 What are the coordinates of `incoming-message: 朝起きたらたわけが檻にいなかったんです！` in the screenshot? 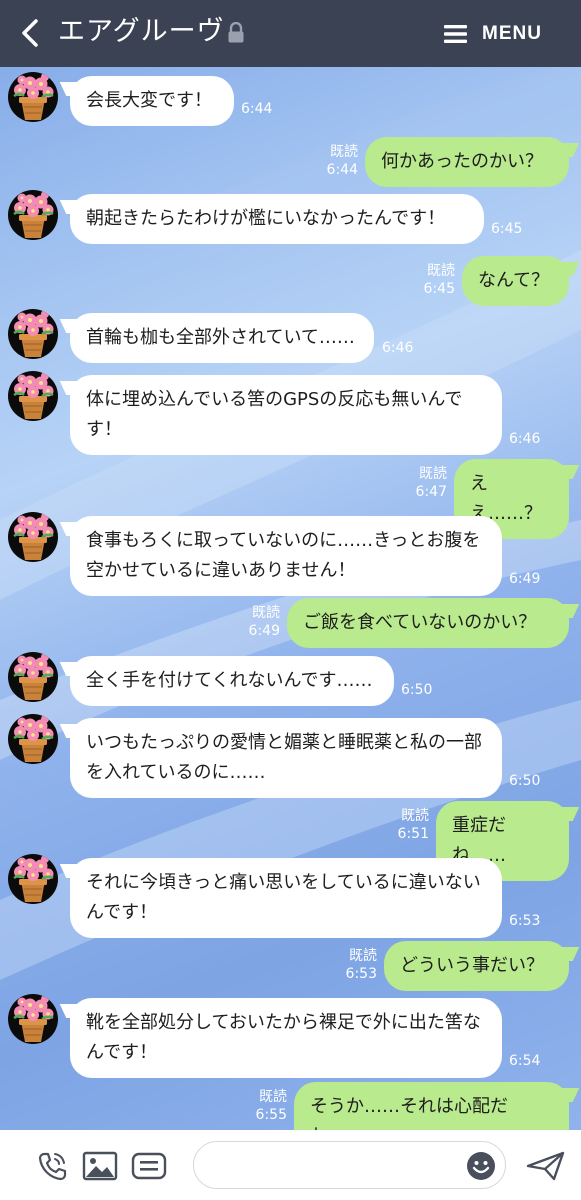 It's located at (277, 219).